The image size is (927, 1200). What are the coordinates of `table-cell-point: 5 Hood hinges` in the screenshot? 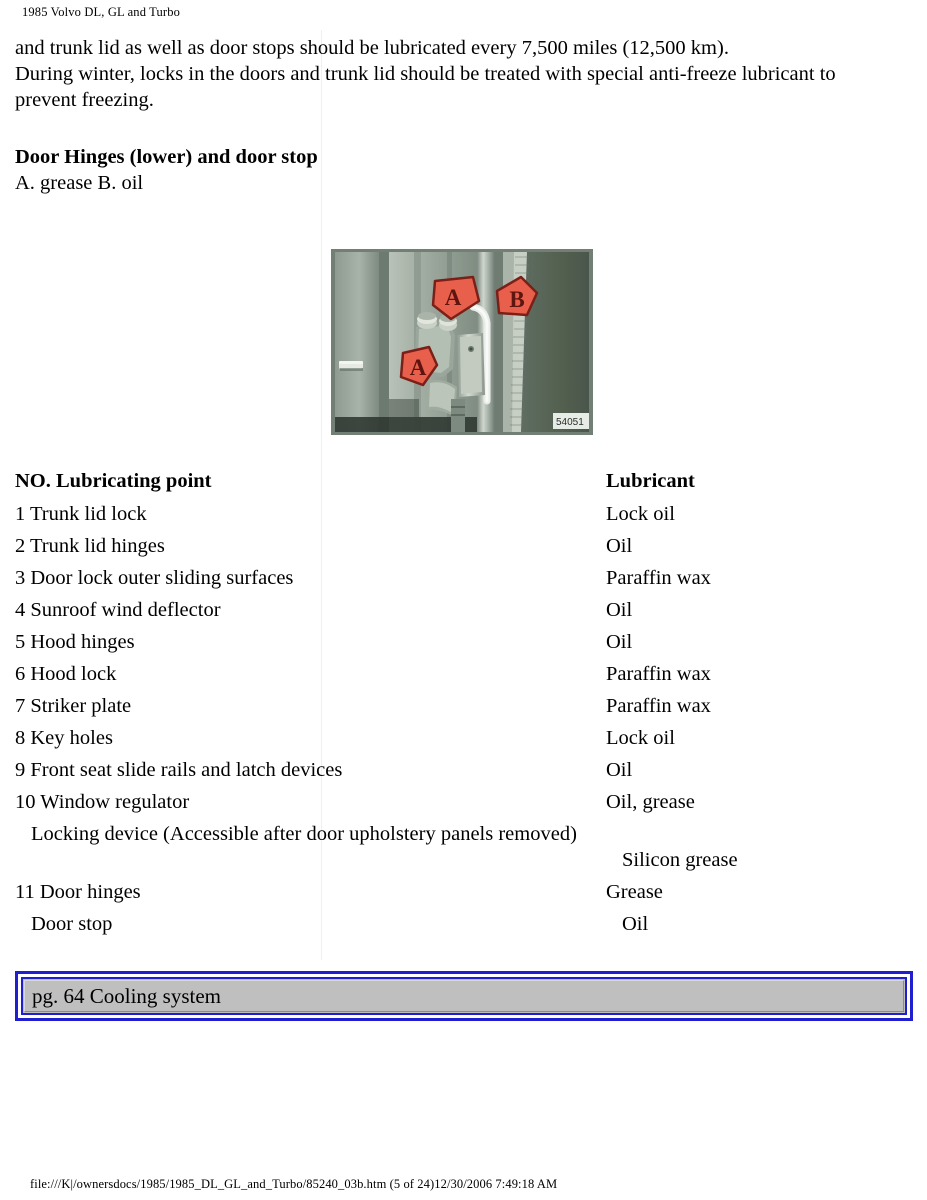 It's located at (75, 642).